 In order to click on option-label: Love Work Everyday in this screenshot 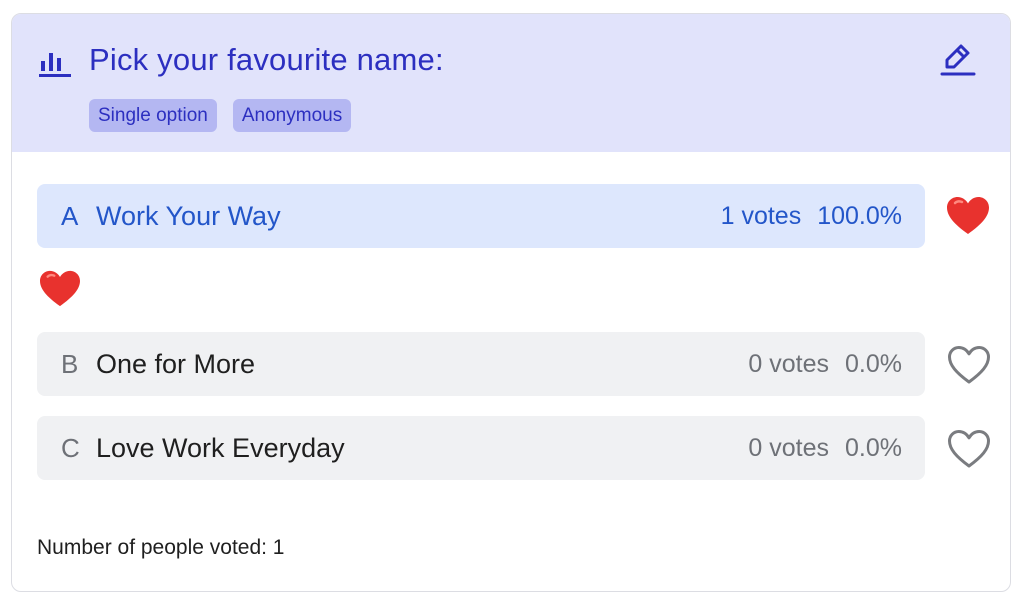, I will do `click(220, 448)`.